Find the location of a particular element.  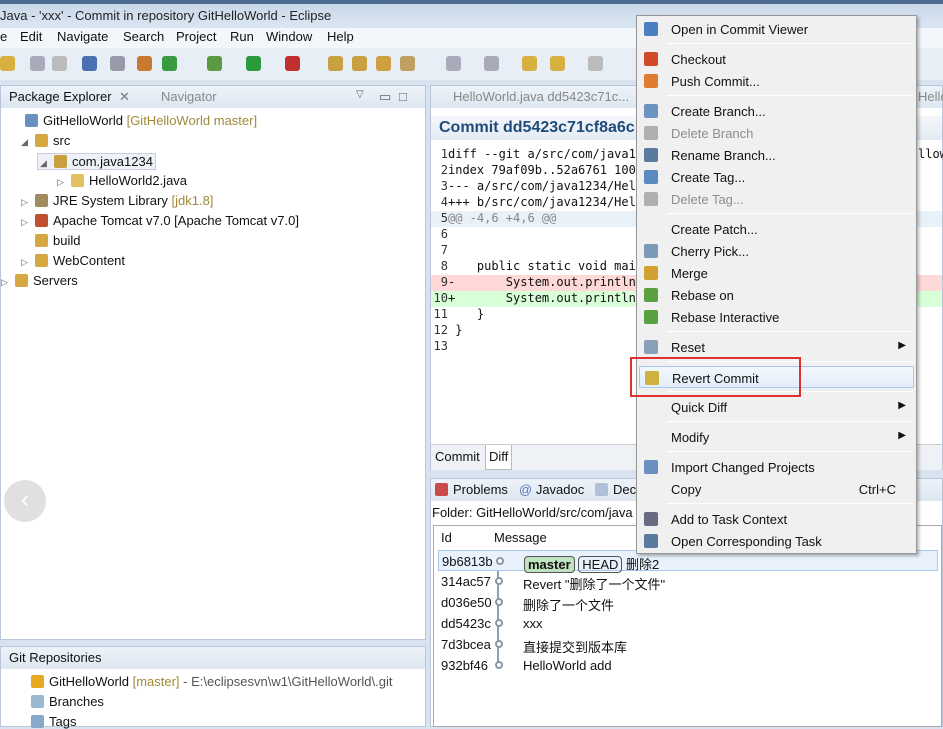

tab-git-repositories: Git Repositories is located at coordinates (55, 657).